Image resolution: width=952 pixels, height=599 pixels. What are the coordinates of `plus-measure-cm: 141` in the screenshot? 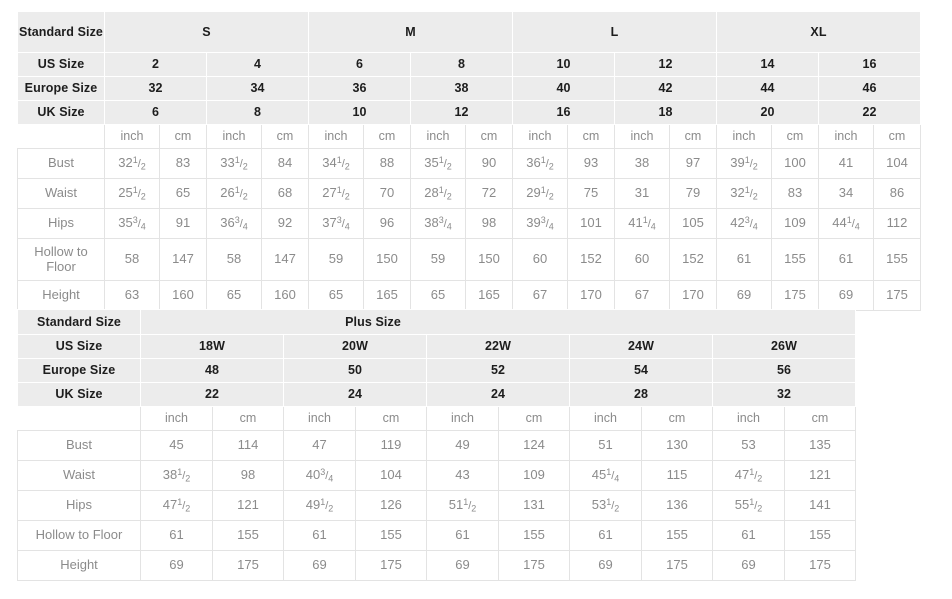 It's located at (820, 505).